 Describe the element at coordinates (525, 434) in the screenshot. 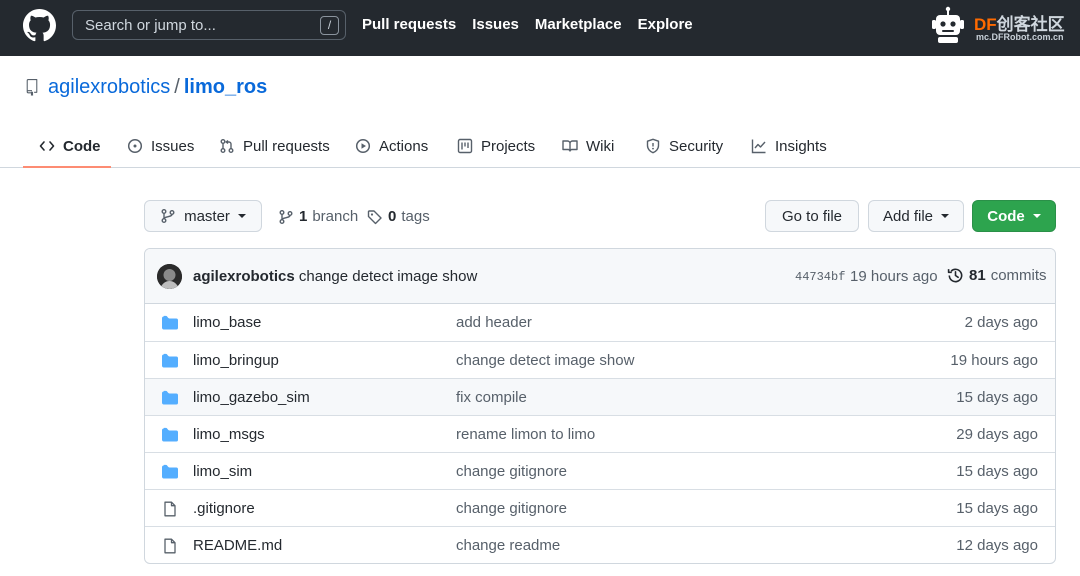

I see `file-commit-message: rename limon to limo` at that location.